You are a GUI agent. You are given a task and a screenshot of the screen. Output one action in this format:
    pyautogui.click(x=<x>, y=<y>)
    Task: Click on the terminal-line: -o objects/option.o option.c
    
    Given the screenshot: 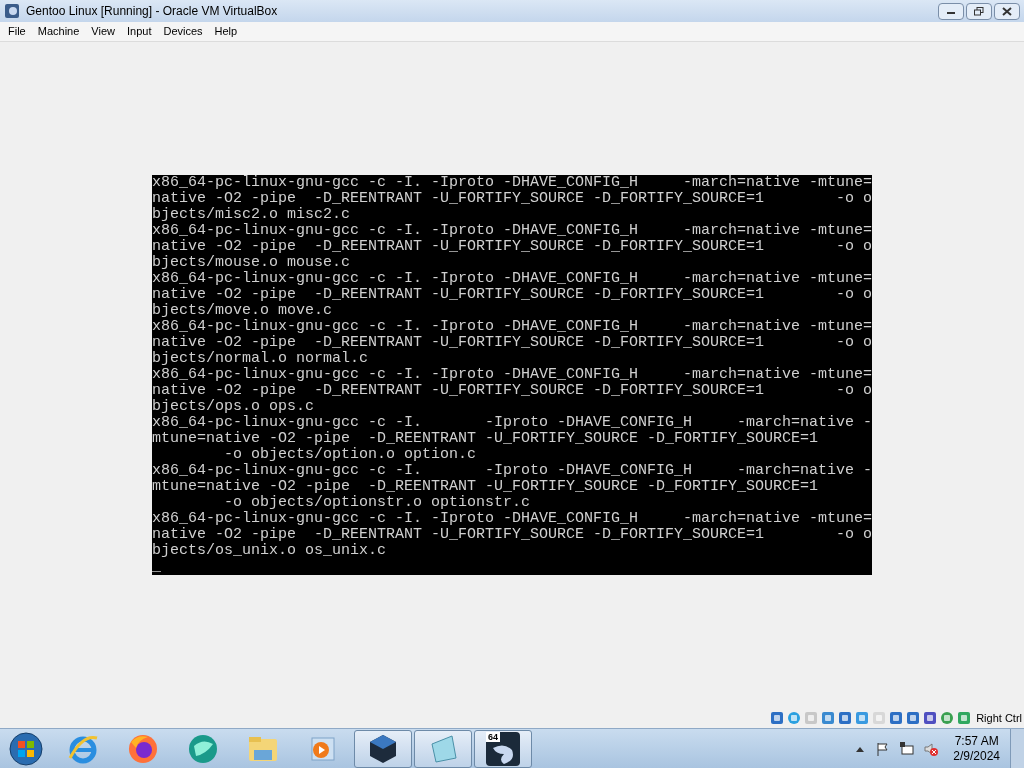 What is the action you would take?
    pyautogui.click(x=350, y=455)
    